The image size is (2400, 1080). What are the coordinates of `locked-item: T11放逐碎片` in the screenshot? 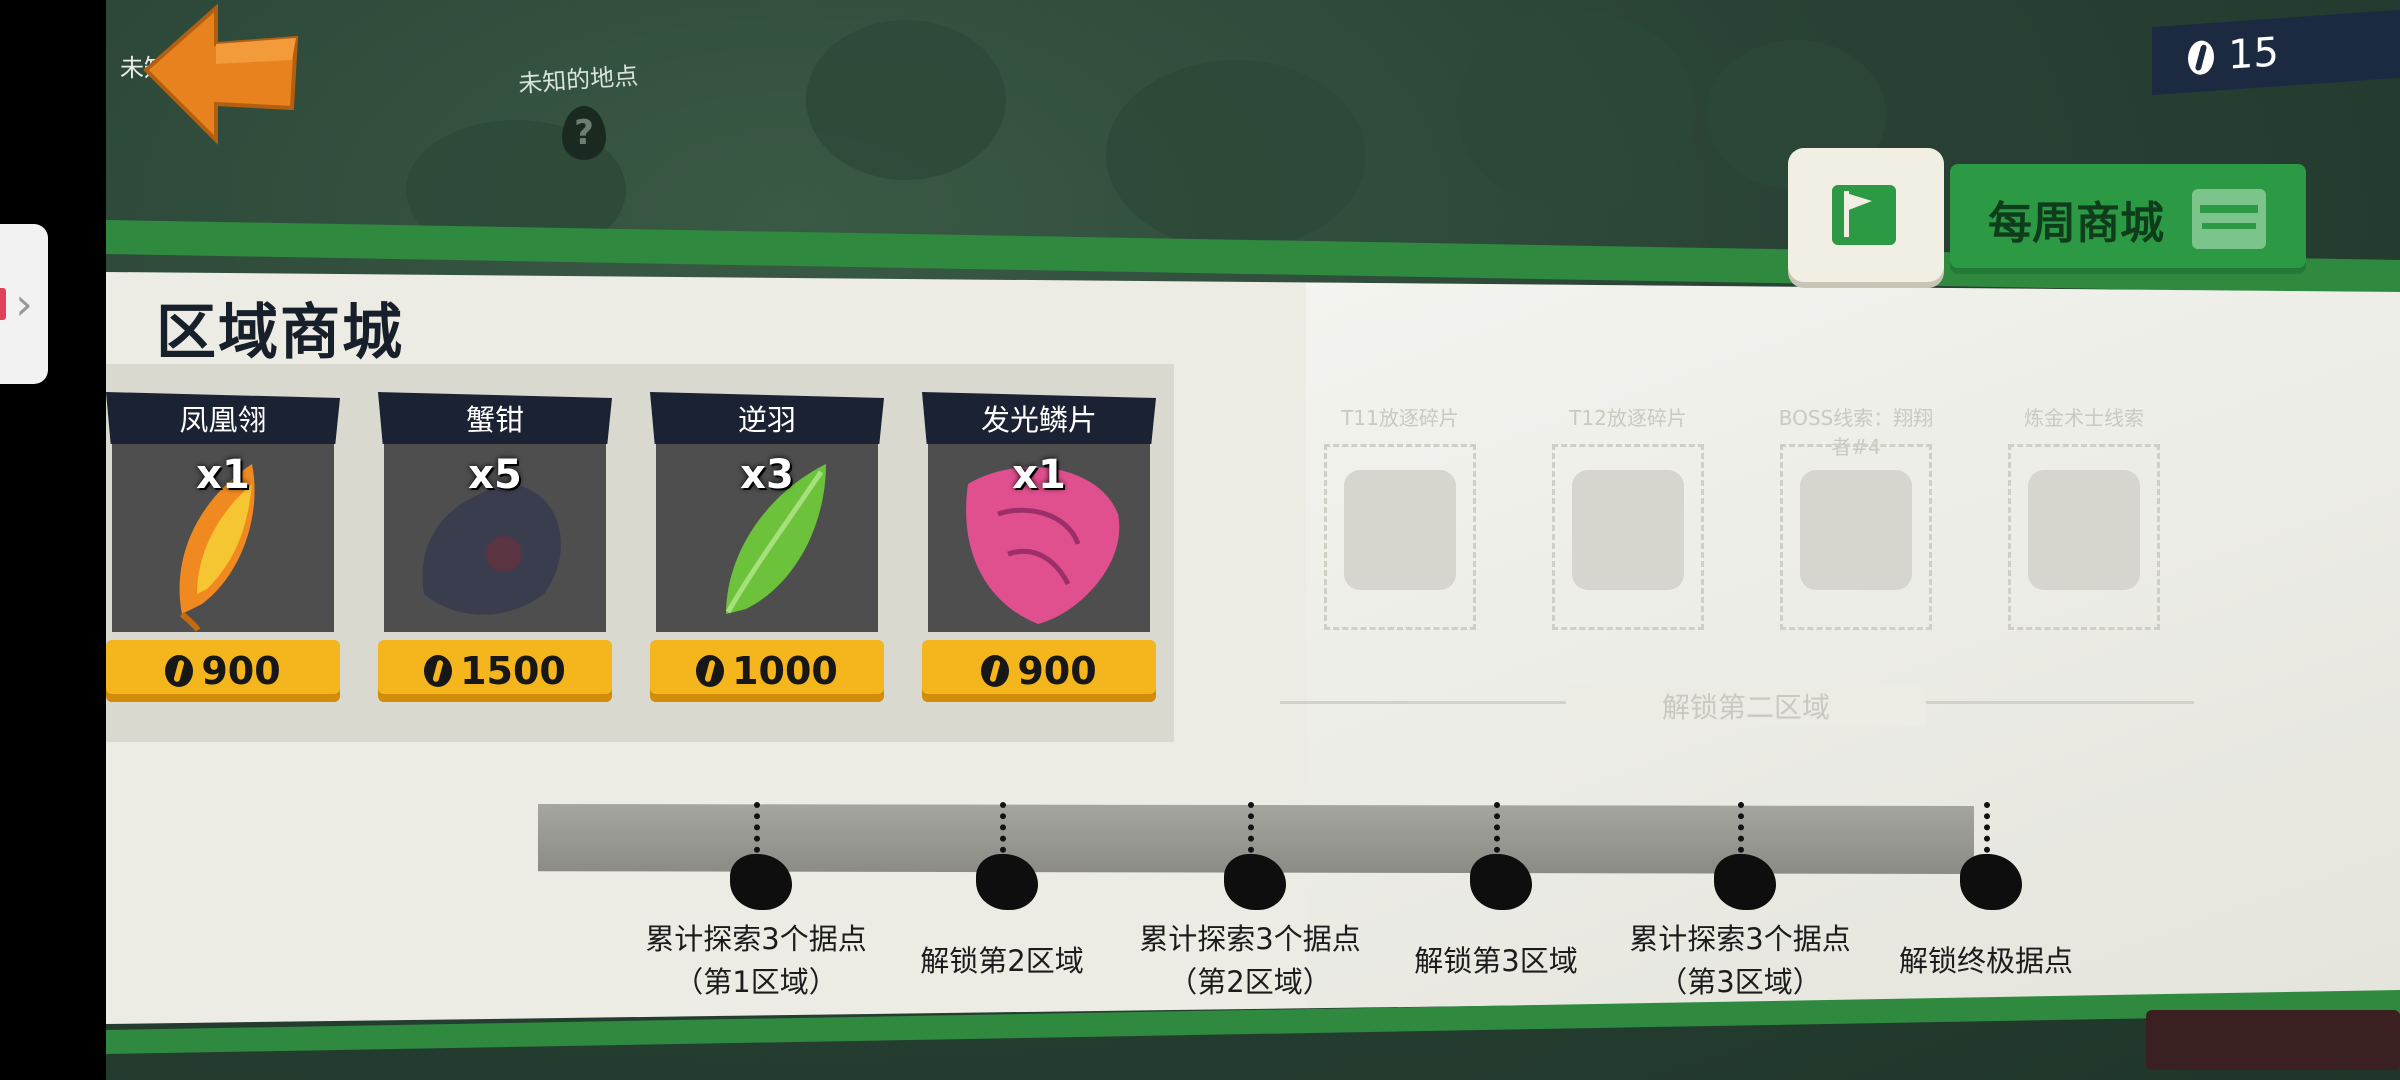 It's located at (1400, 522).